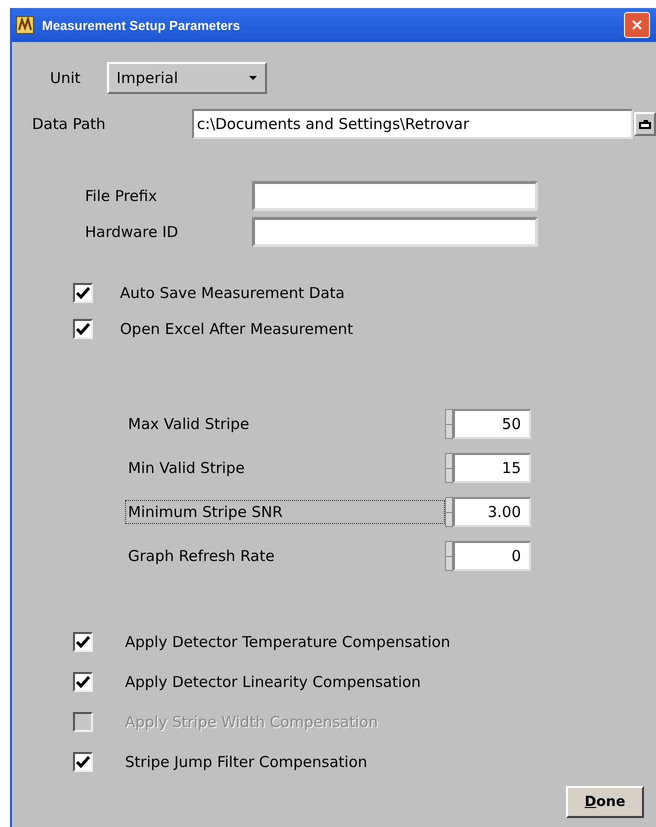 The image size is (656, 827). What do you see at coordinates (232, 293) in the screenshot?
I see `checkbox-label: Auto Save Measurement Data` at bounding box center [232, 293].